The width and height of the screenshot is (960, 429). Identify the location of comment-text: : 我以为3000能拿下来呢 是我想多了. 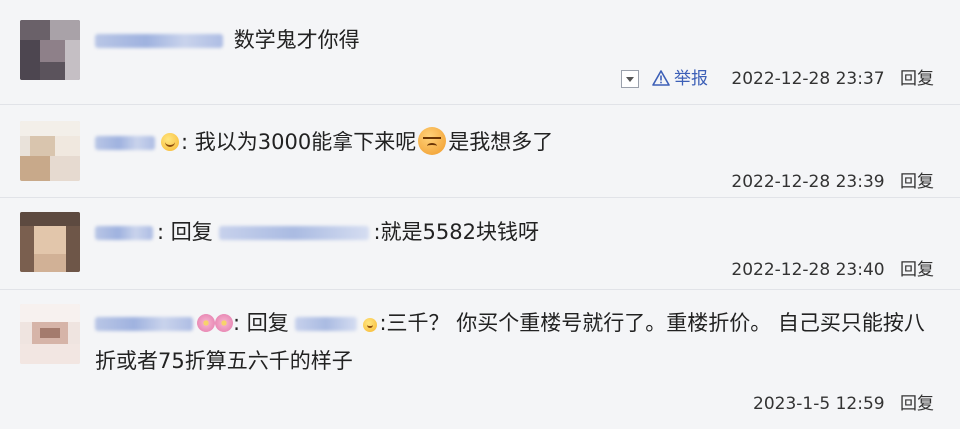
(512, 142).